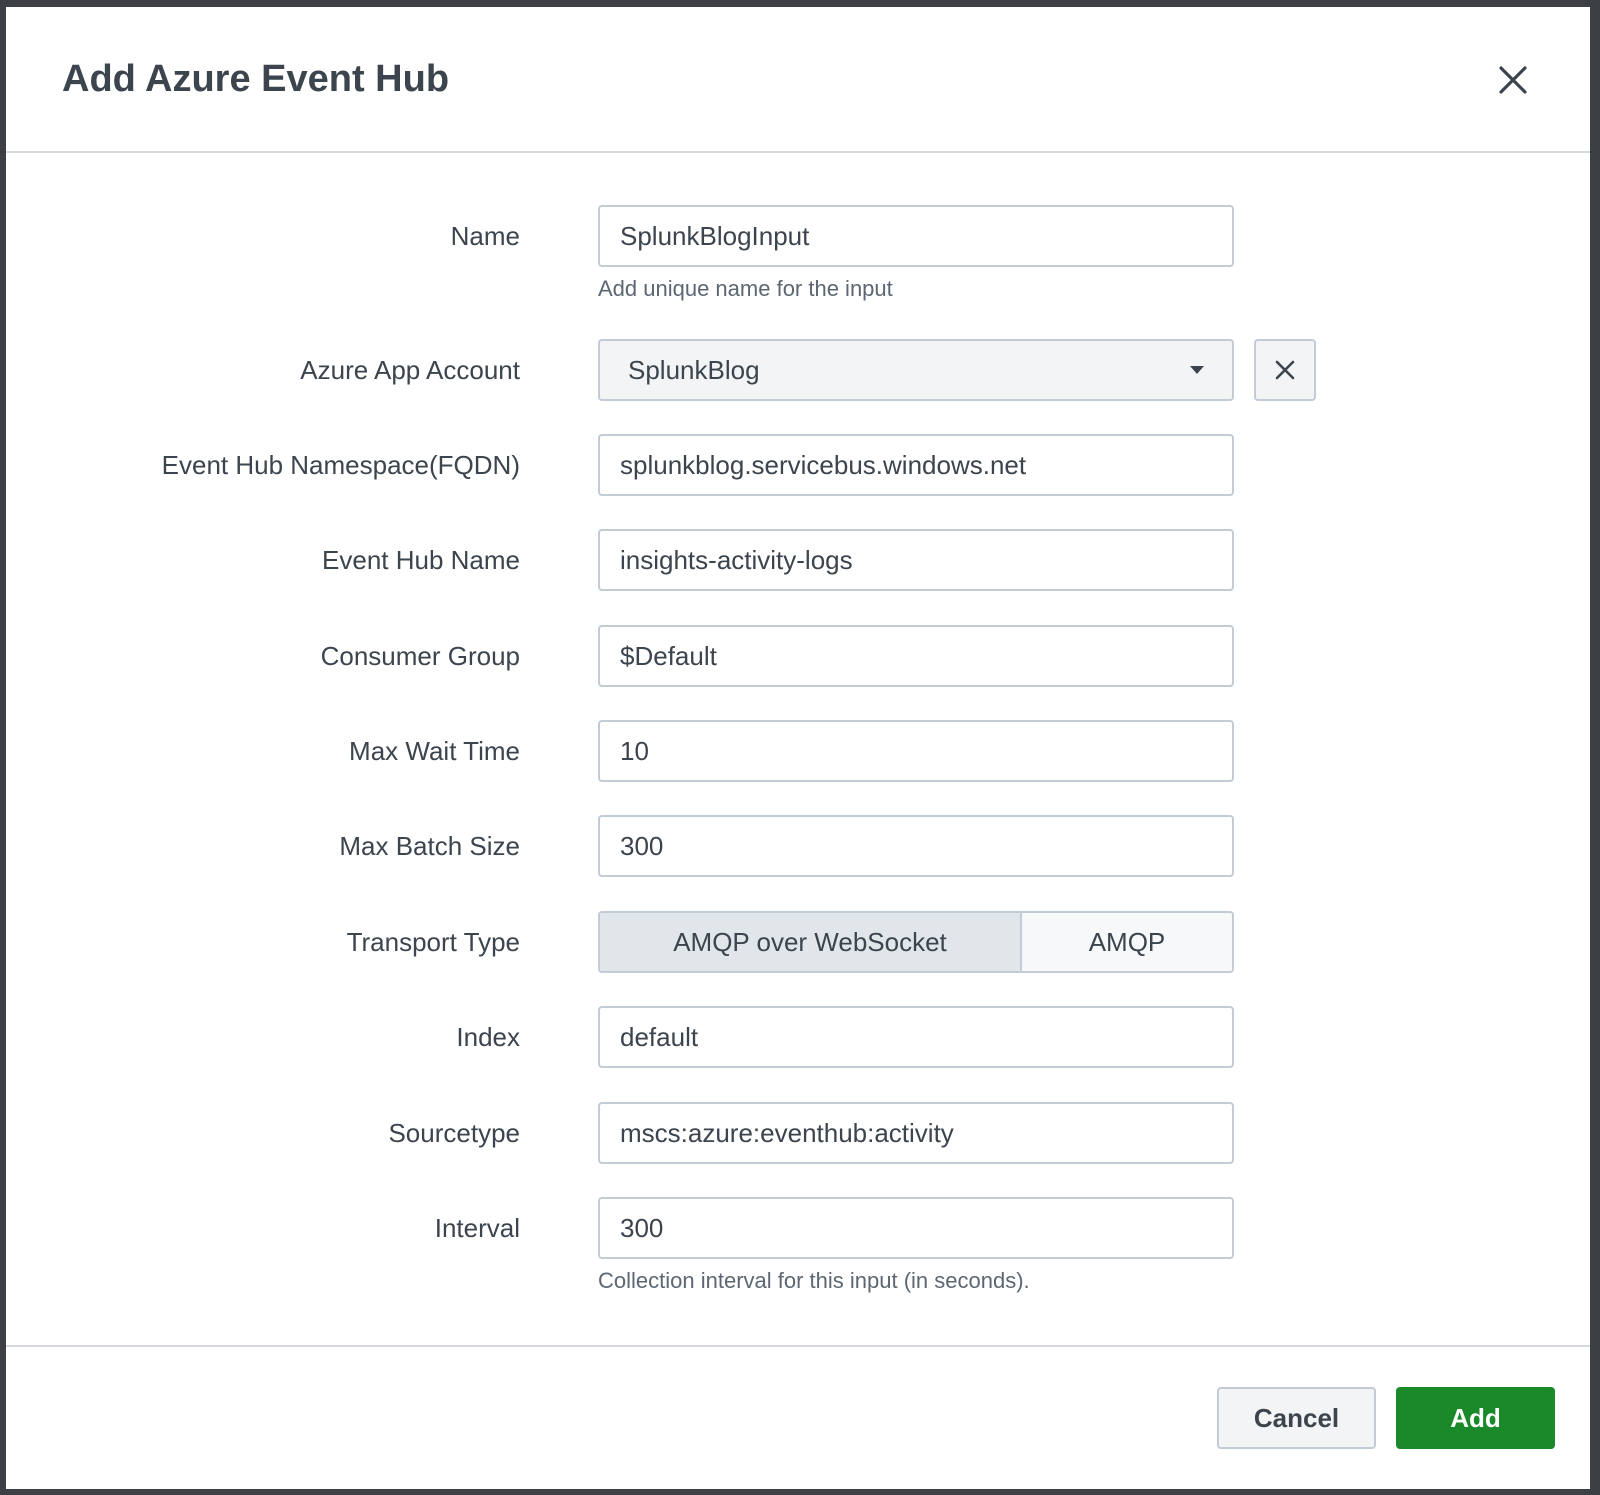 The width and height of the screenshot is (1600, 1495). Describe the element at coordinates (916, 1133) in the screenshot. I see `sourcetype-input` at that location.